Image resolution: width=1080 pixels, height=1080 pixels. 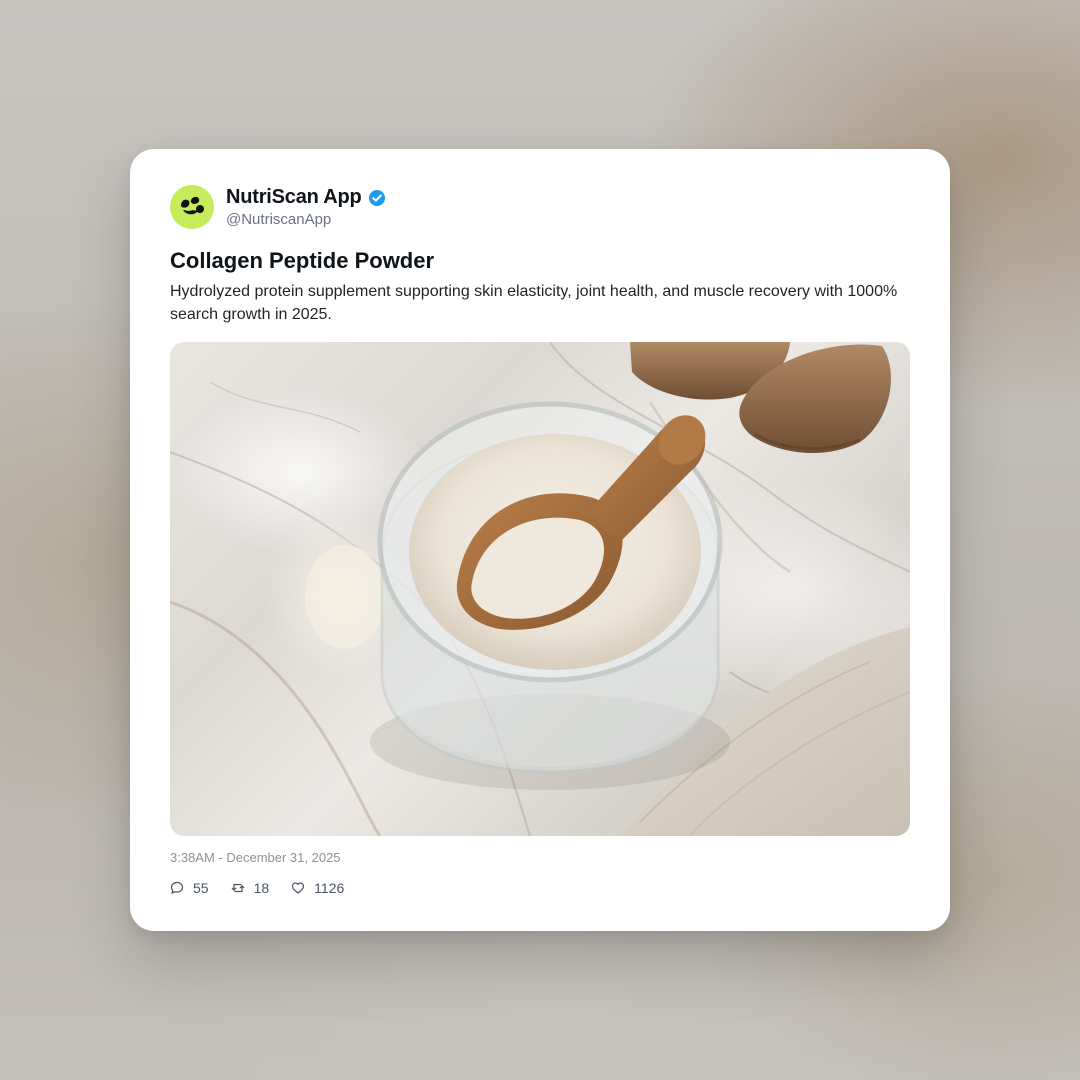 I want to click on leaf-logo-icon, so click(x=192, y=205).